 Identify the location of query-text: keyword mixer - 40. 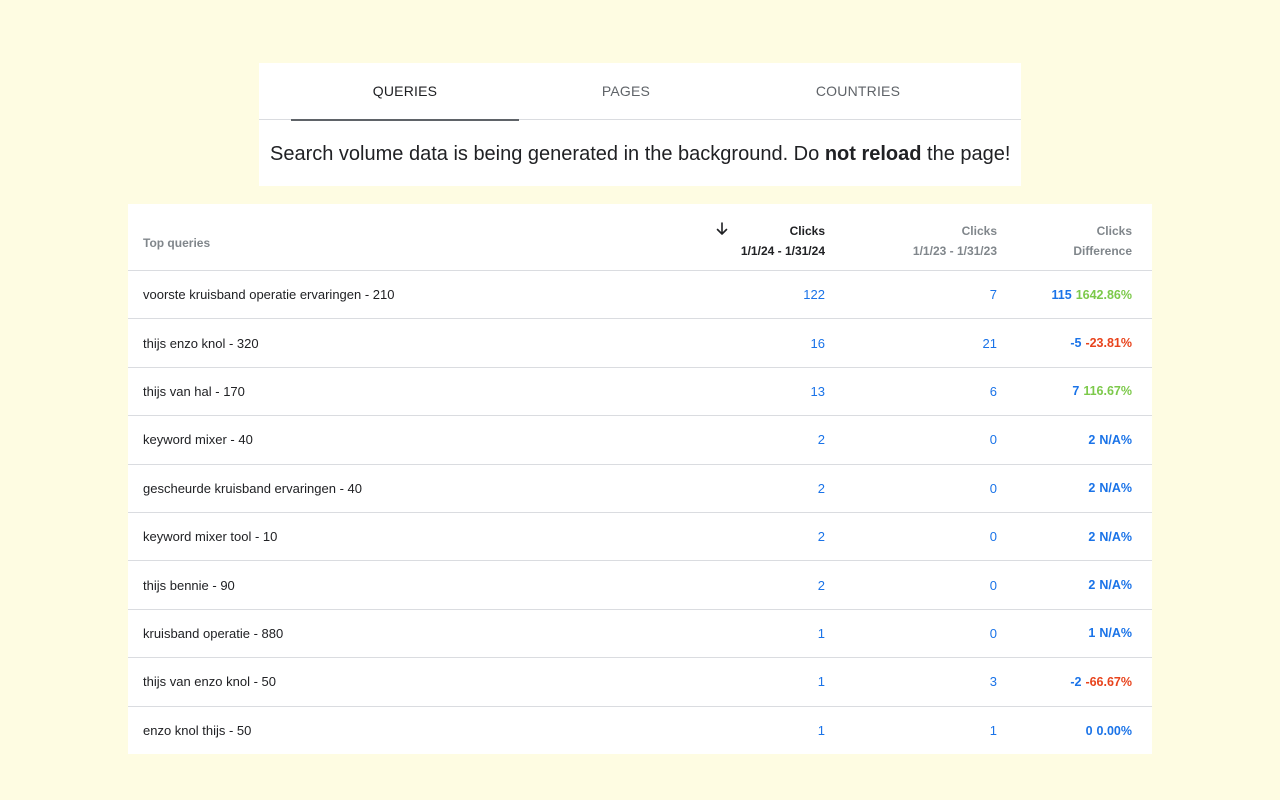
(198, 439).